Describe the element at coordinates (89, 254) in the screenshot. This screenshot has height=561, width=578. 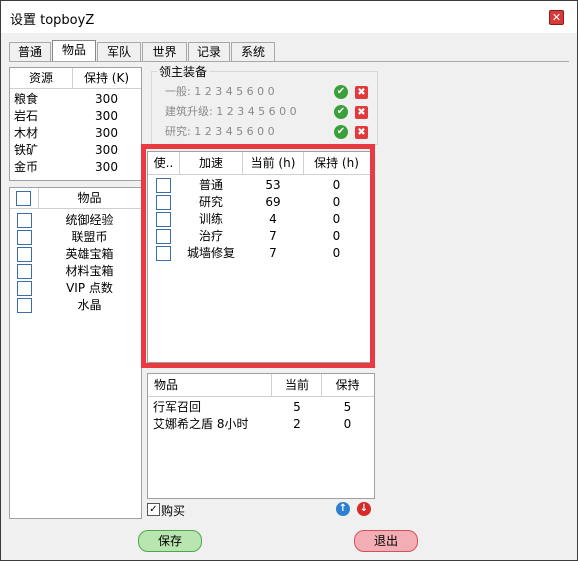
I see `item-name: 英雄宝箱` at that location.